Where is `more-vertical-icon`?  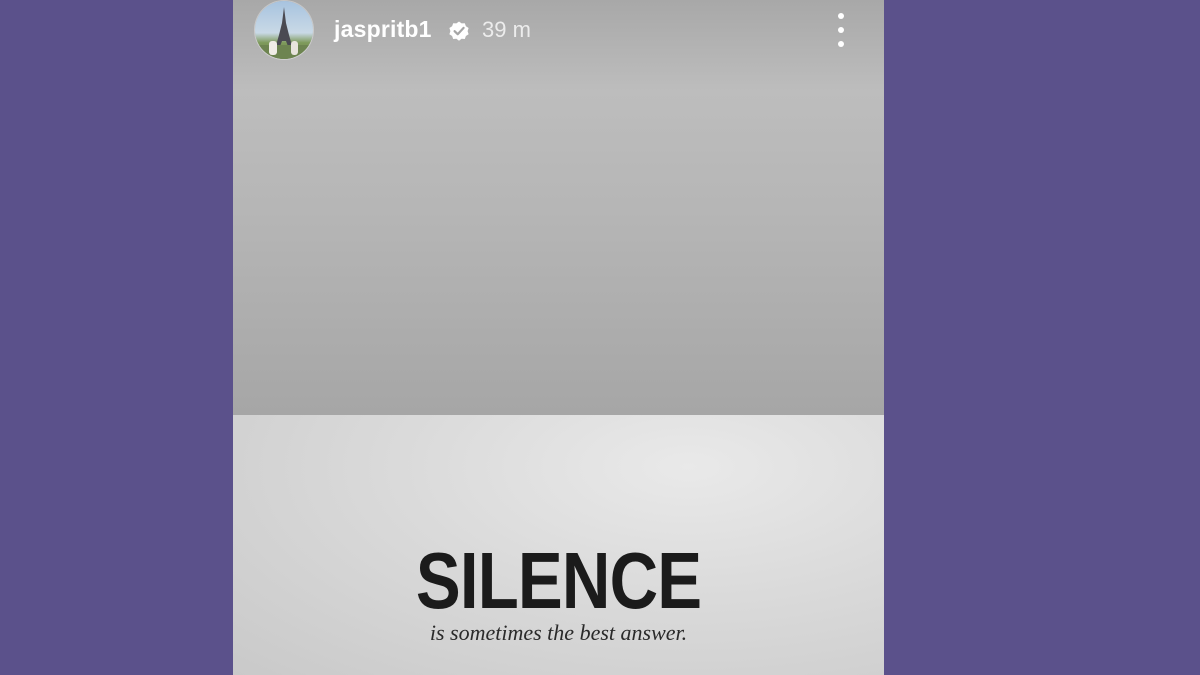 more-vertical-icon is located at coordinates (841, 16).